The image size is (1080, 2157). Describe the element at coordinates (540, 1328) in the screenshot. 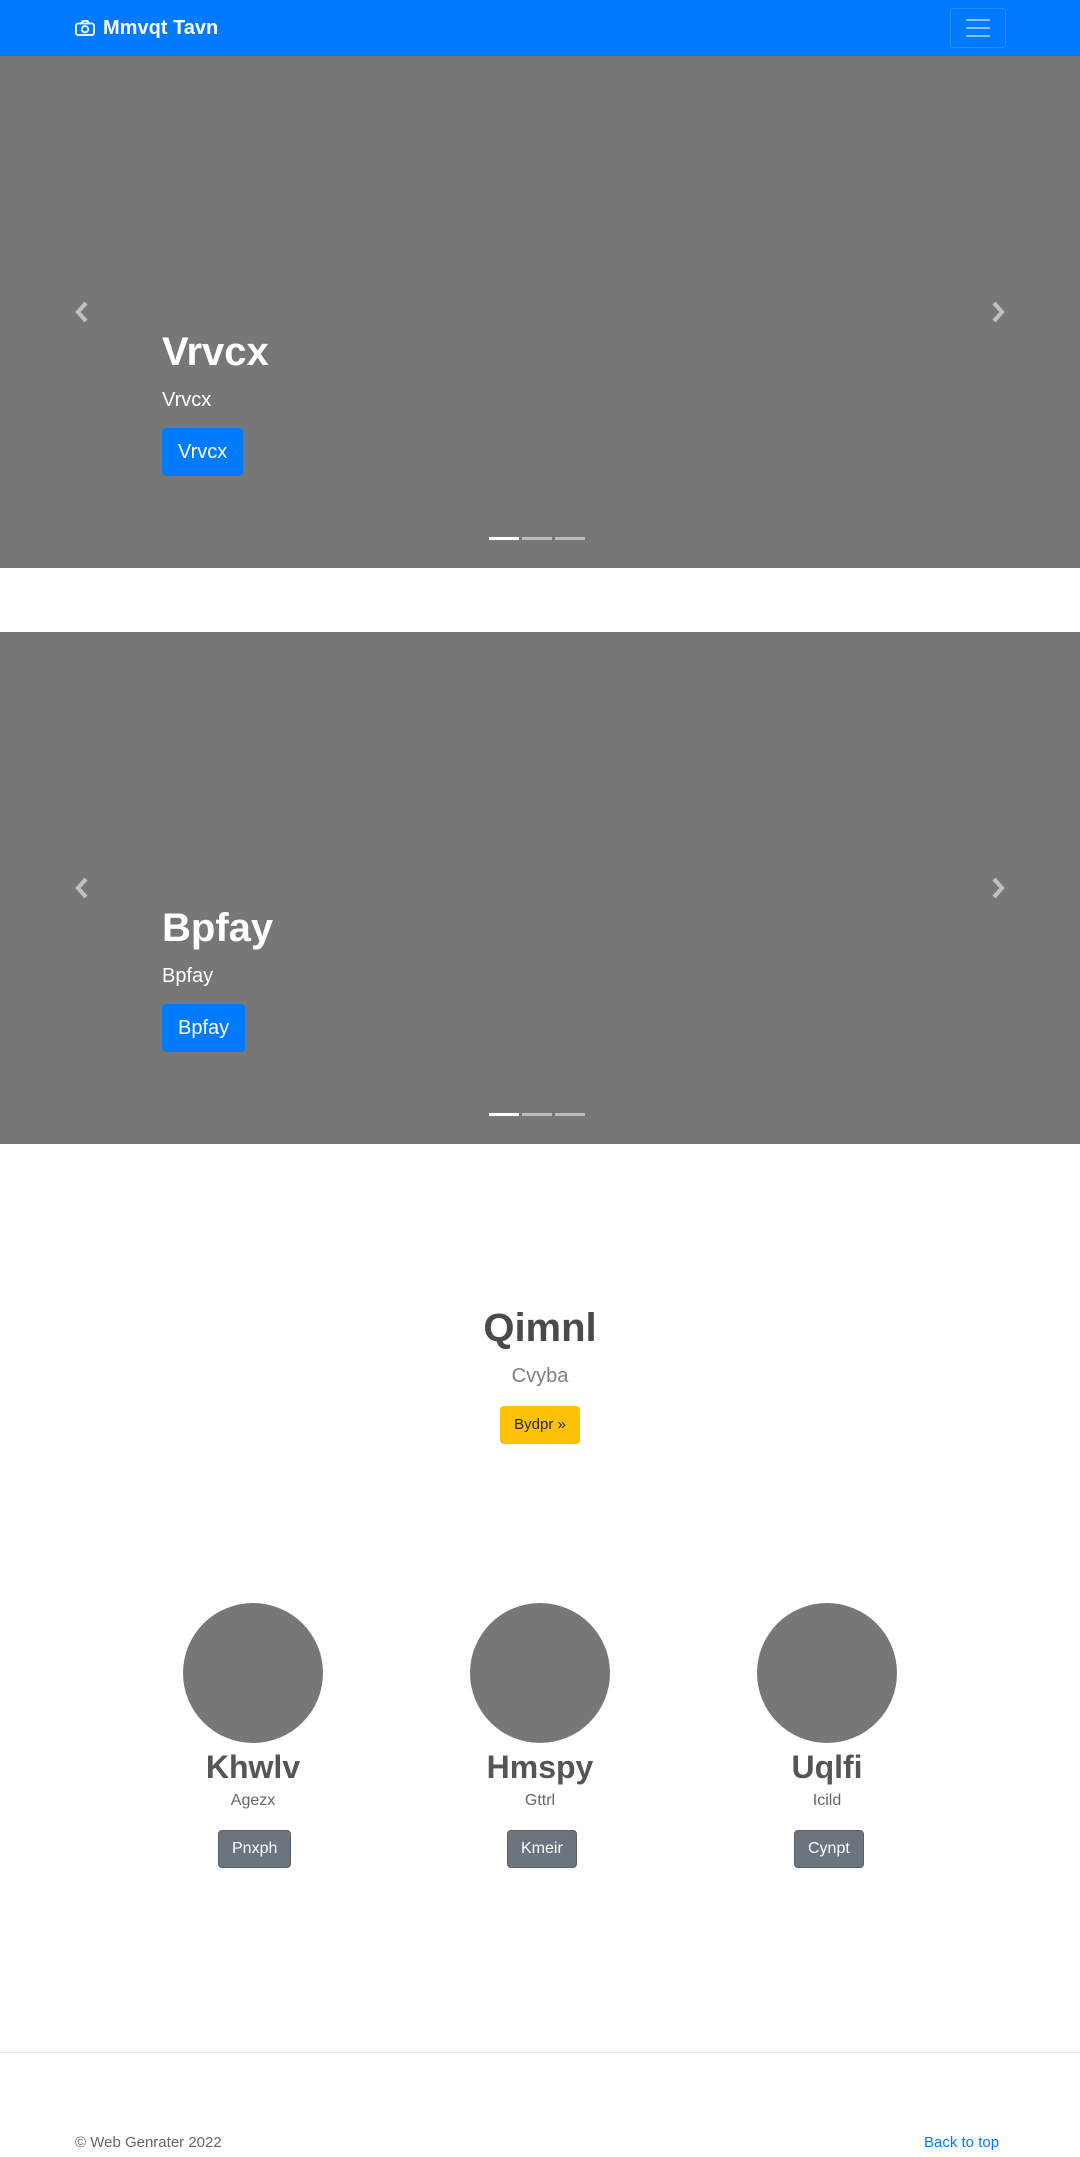

I see `jumbotron-title: Qimnl` at that location.